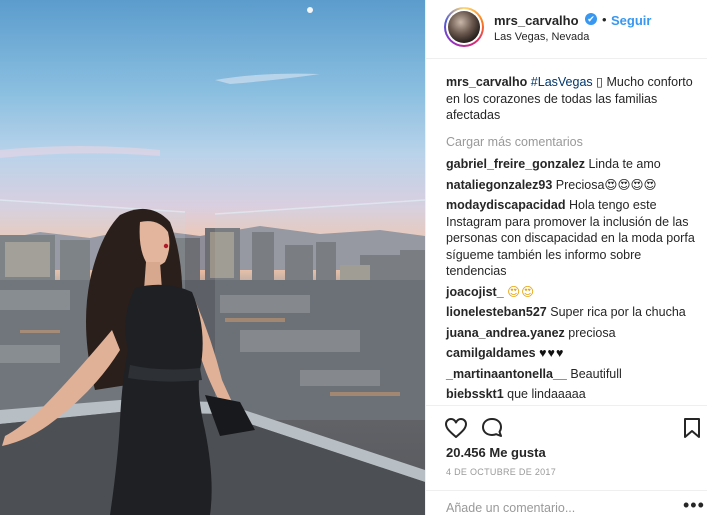 This screenshot has height=516, width=707. I want to click on comment-text: que lindaaaaa, so click(546, 394).